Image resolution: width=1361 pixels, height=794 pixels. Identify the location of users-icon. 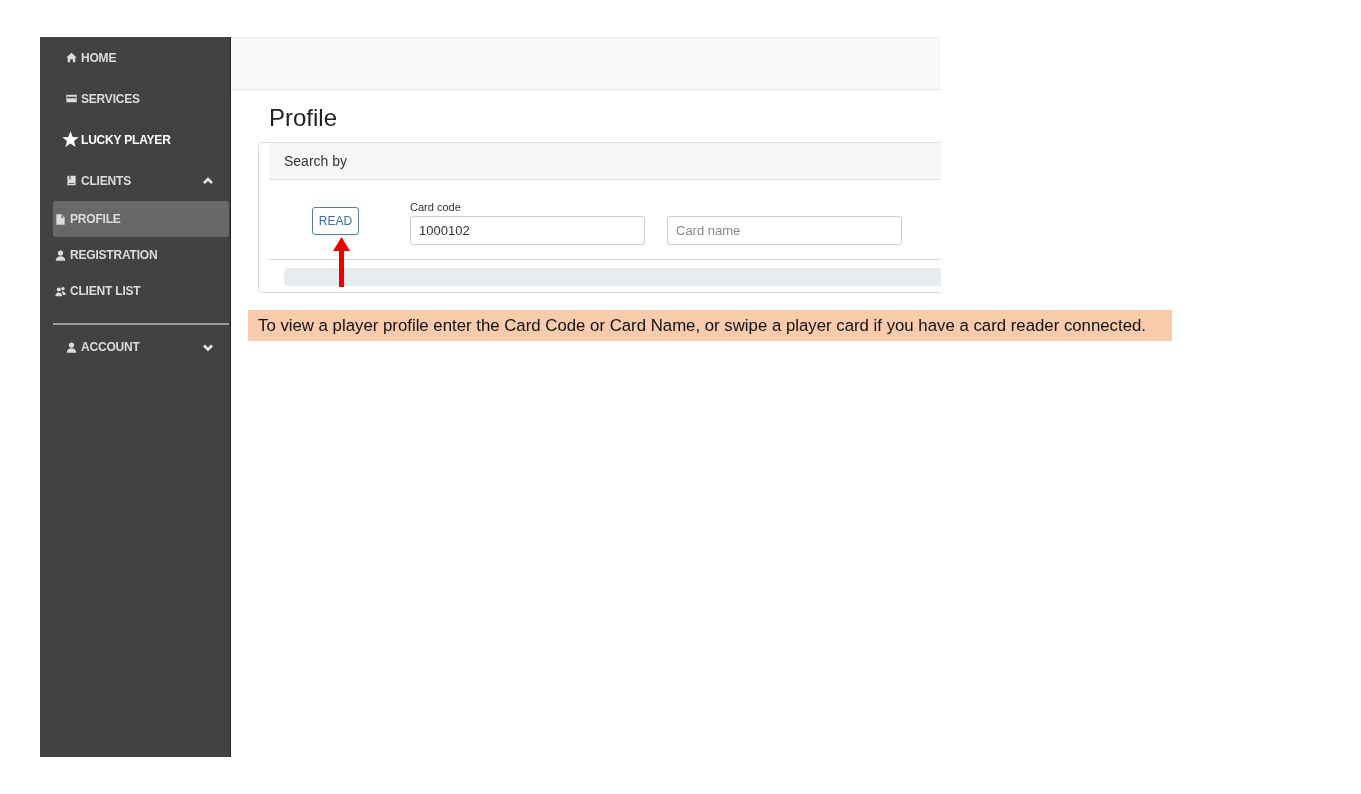
(60, 291).